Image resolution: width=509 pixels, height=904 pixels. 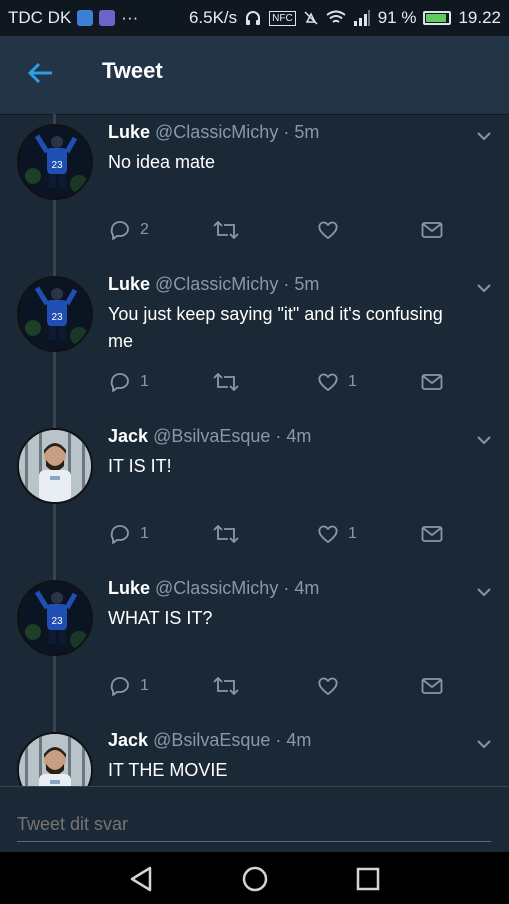 What do you see at coordinates (132, 70) in the screenshot?
I see `page-title: Tweet` at bounding box center [132, 70].